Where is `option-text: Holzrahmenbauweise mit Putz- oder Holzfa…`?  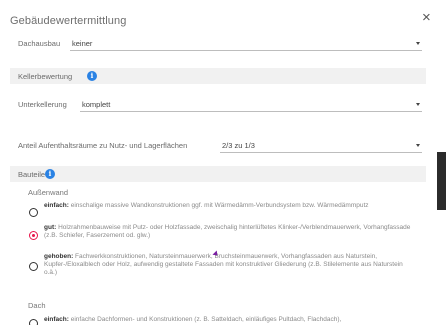 option-text: Holzrahmenbauweise mit Putz- oder Holzfa… is located at coordinates (227, 232).